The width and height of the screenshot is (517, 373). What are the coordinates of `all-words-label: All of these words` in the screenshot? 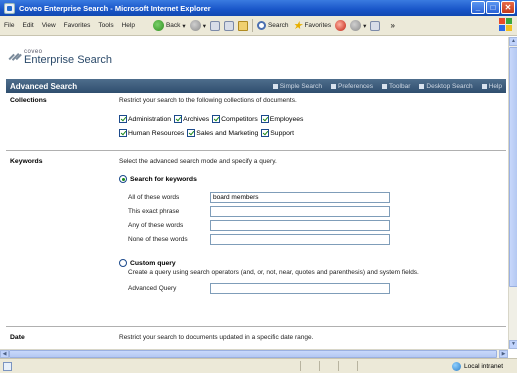 It's located at (154, 197).